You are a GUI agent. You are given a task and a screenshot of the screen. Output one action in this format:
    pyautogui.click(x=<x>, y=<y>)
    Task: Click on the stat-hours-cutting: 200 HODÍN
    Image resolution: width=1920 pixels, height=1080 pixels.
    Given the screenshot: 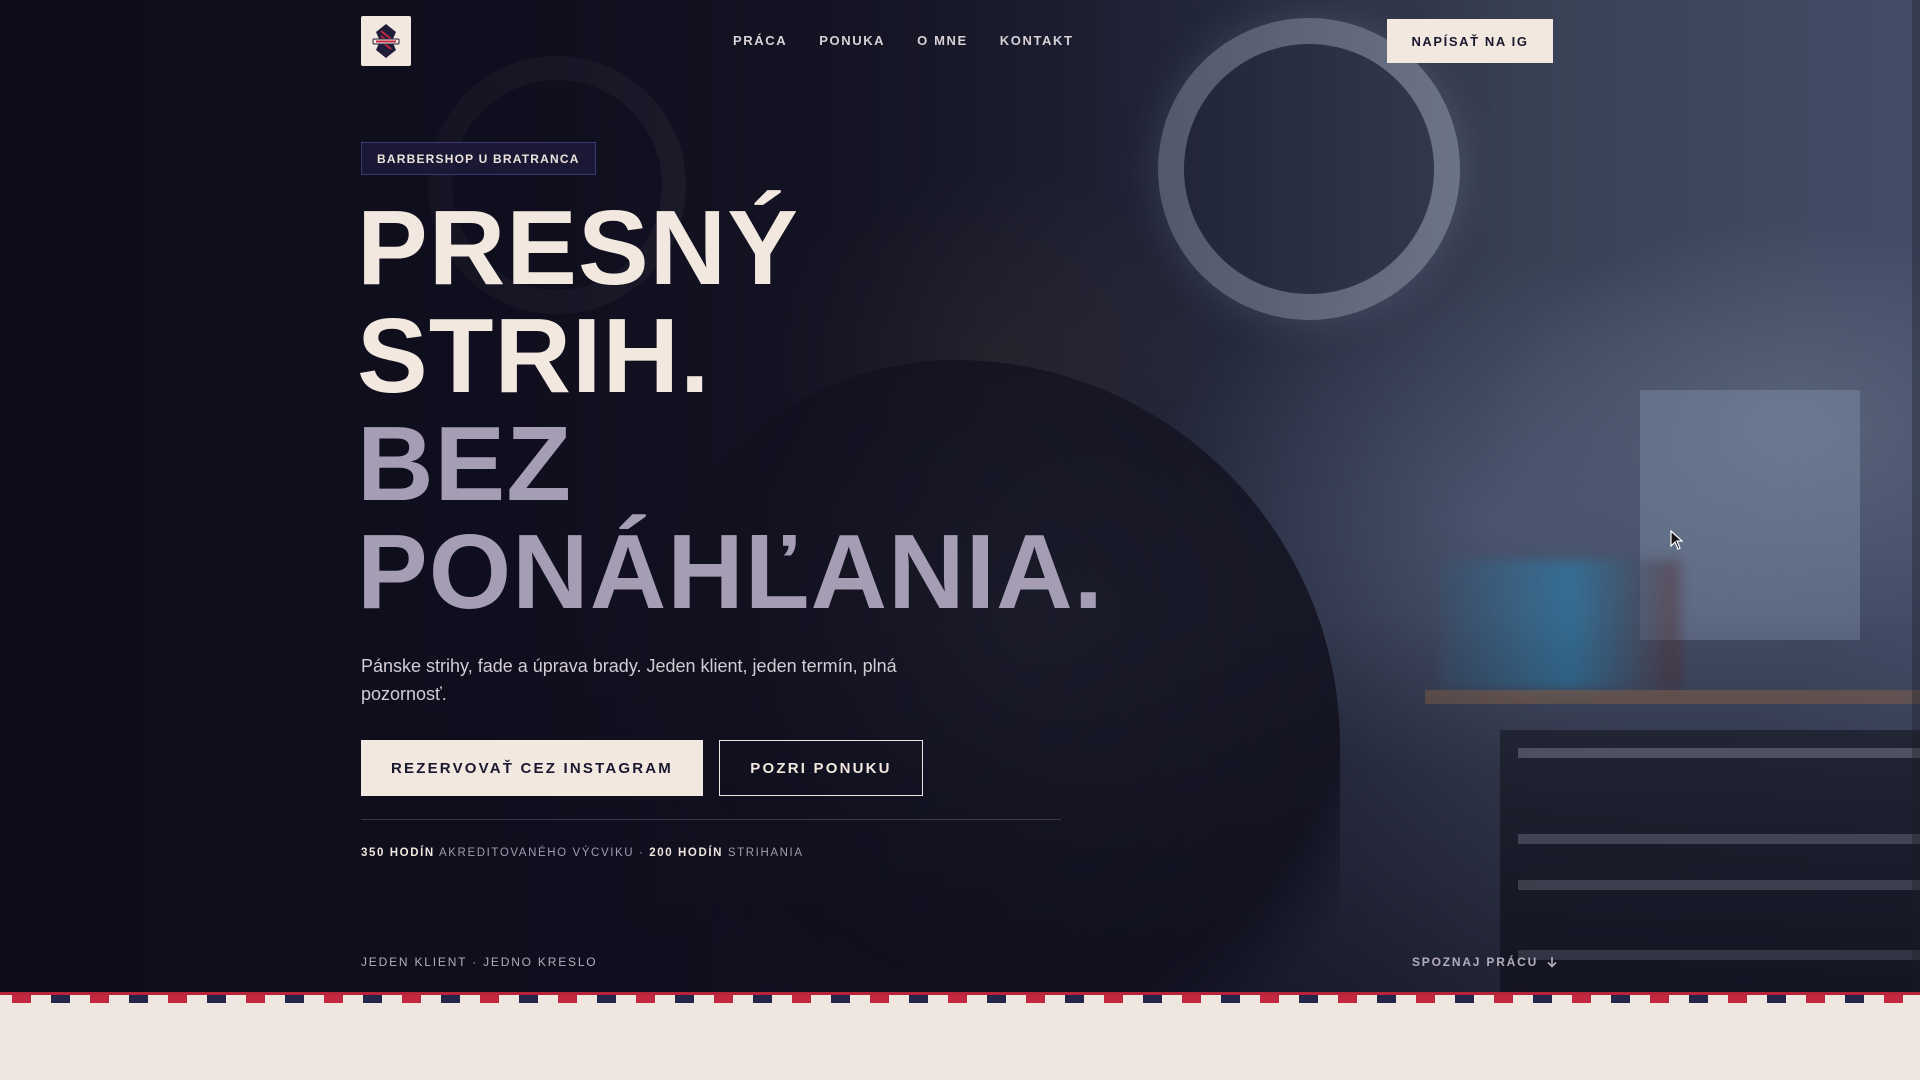 What is the action you would take?
    pyautogui.click(x=686, y=853)
    